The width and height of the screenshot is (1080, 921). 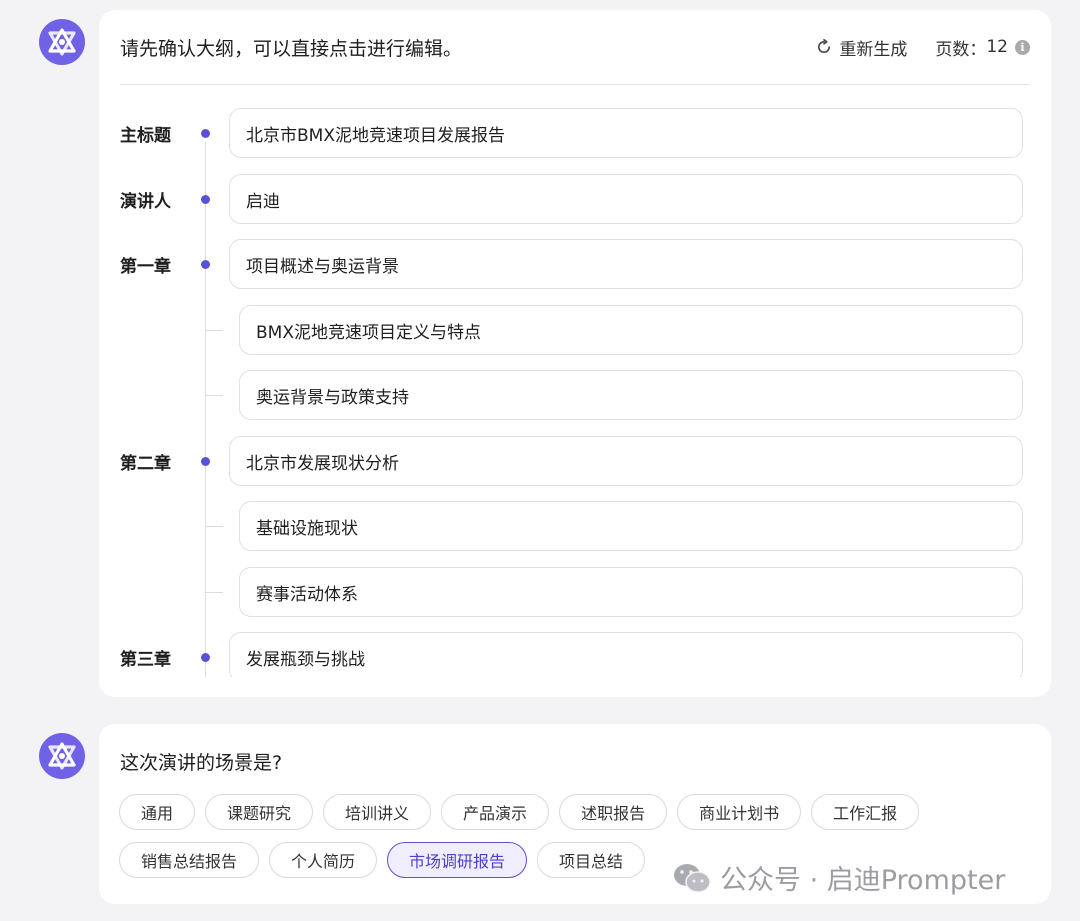 I want to click on outline-row-section: 赛事活动体系, so click(x=575, y=592).